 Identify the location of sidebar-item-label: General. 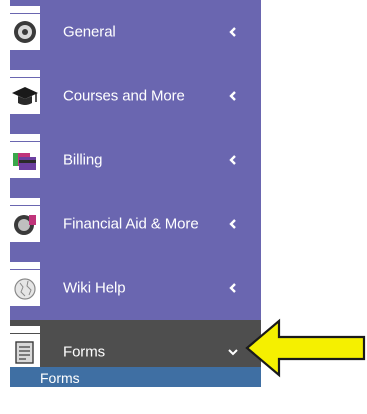
(89, 32).